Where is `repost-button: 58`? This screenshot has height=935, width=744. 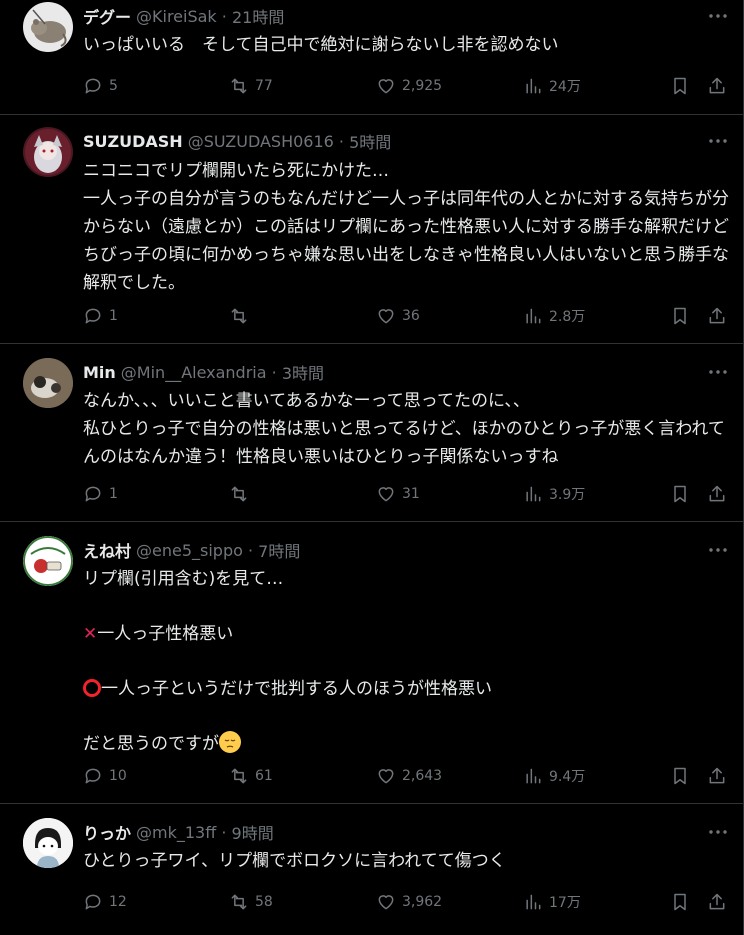 repost-button: 58 is located at coordinates (251, 902).